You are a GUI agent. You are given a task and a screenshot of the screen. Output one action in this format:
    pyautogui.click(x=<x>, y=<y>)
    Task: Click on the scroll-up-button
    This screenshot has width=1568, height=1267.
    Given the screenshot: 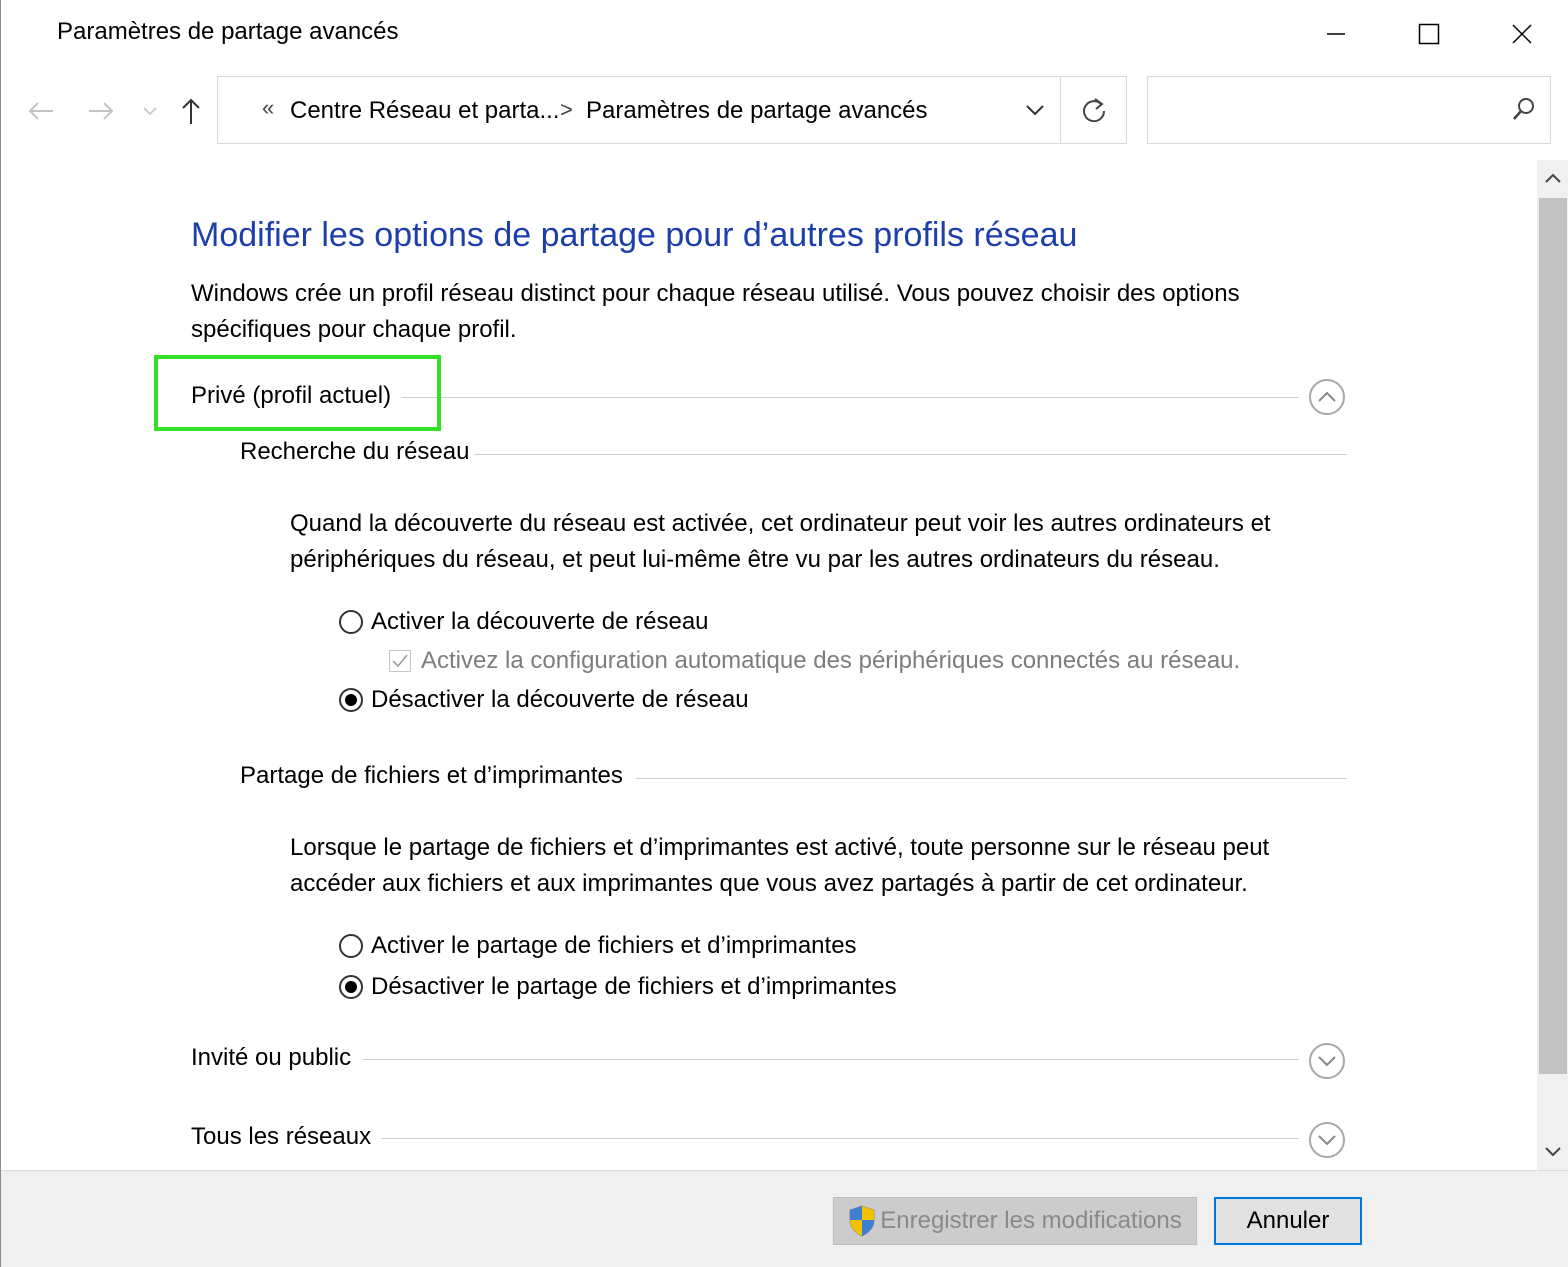 What is the action you would take?
    pyautogui.click(x=1552, y=178)
    